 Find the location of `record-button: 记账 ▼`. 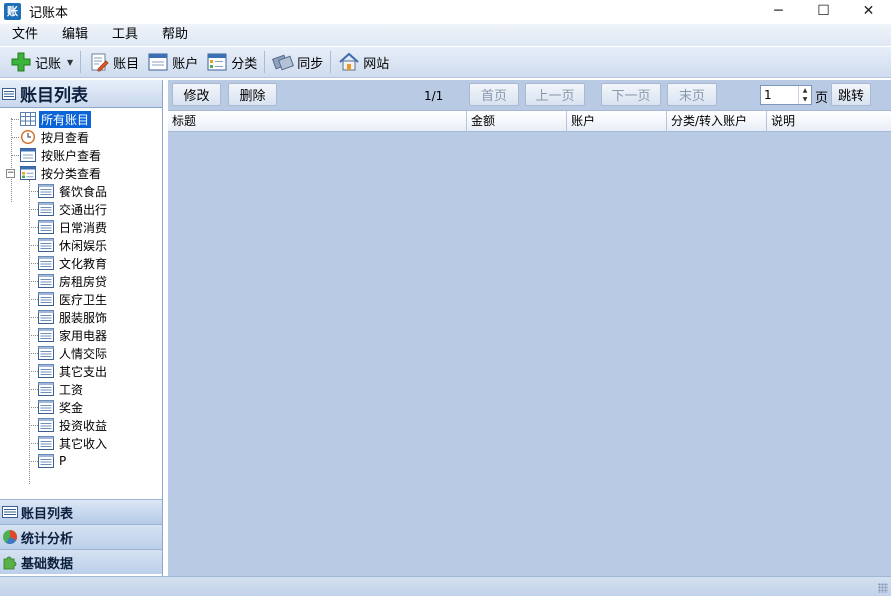

record-button: 记账 ▼ is located at coordinates (41, 62).